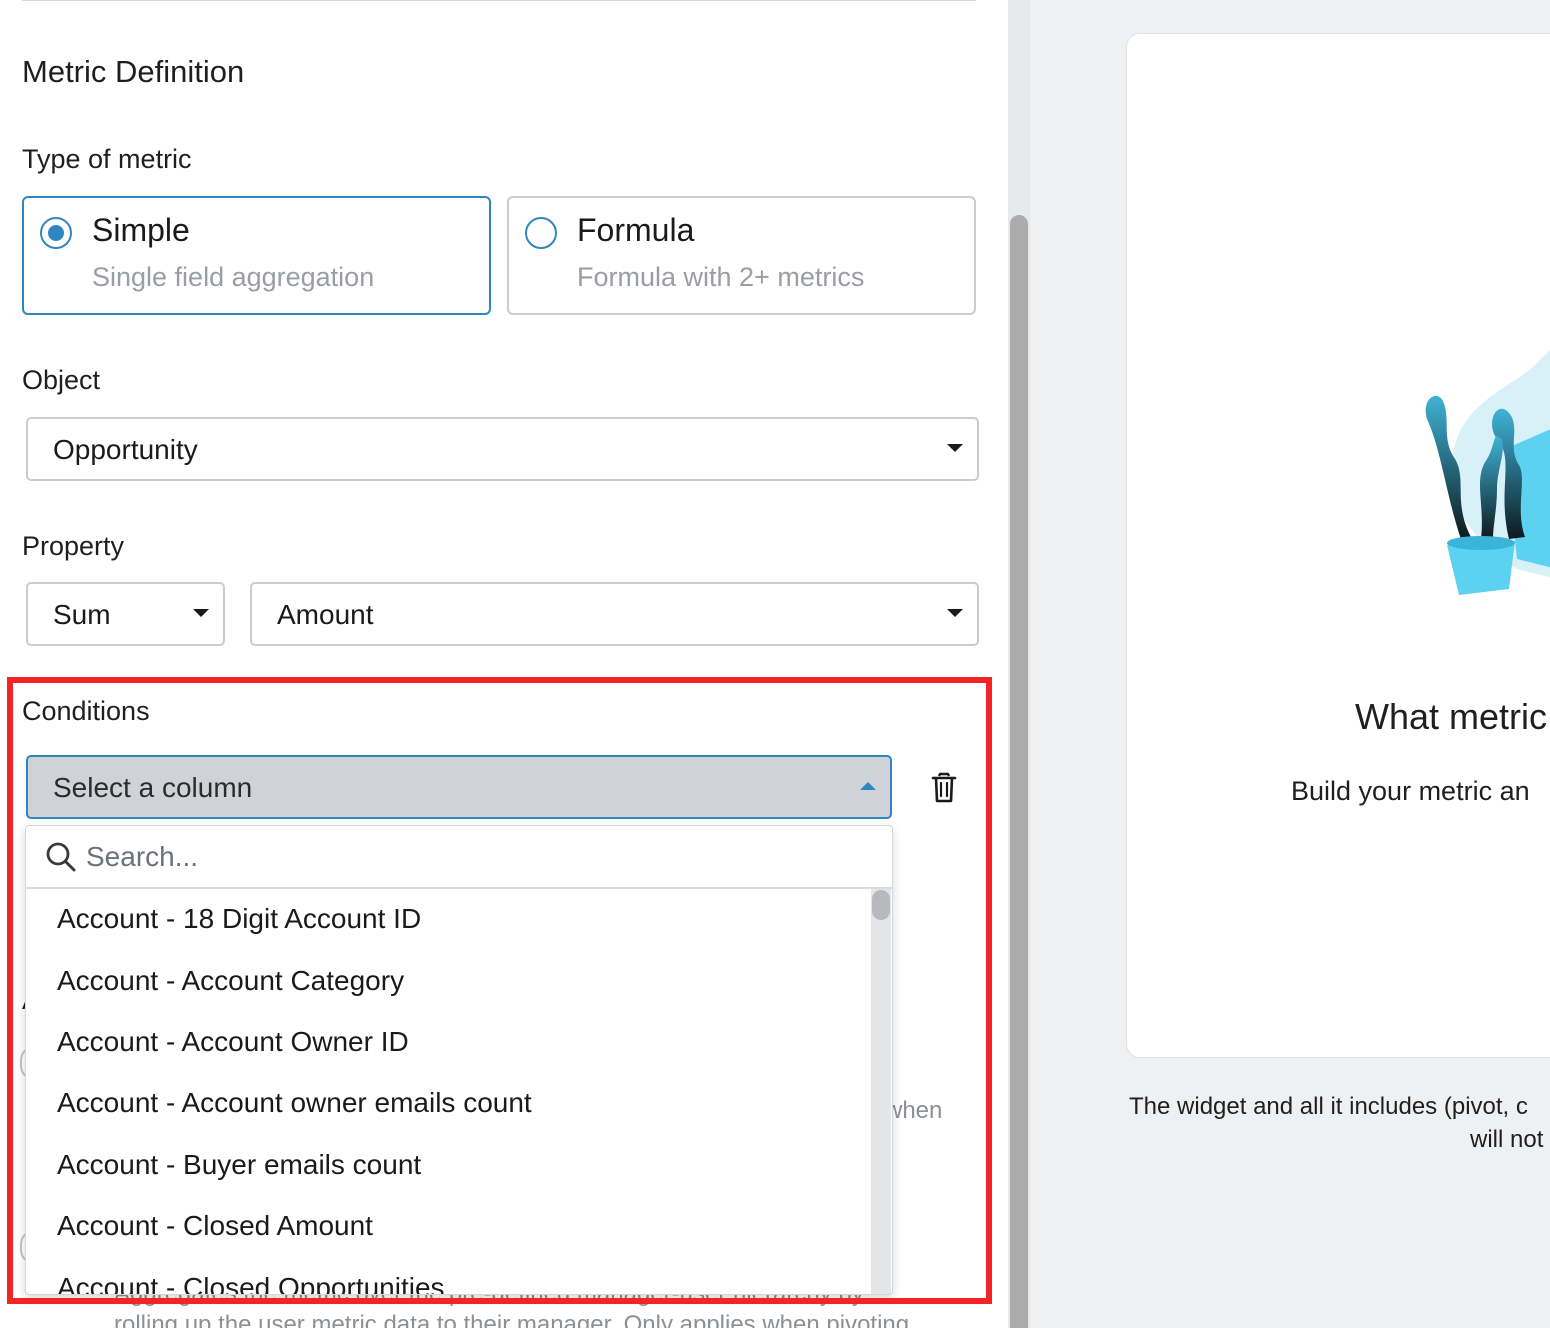 The image size is (1550, 1328). Describe the element at coordinates (73, 546) in the screenshot. I see `property-label: Property` at that location.